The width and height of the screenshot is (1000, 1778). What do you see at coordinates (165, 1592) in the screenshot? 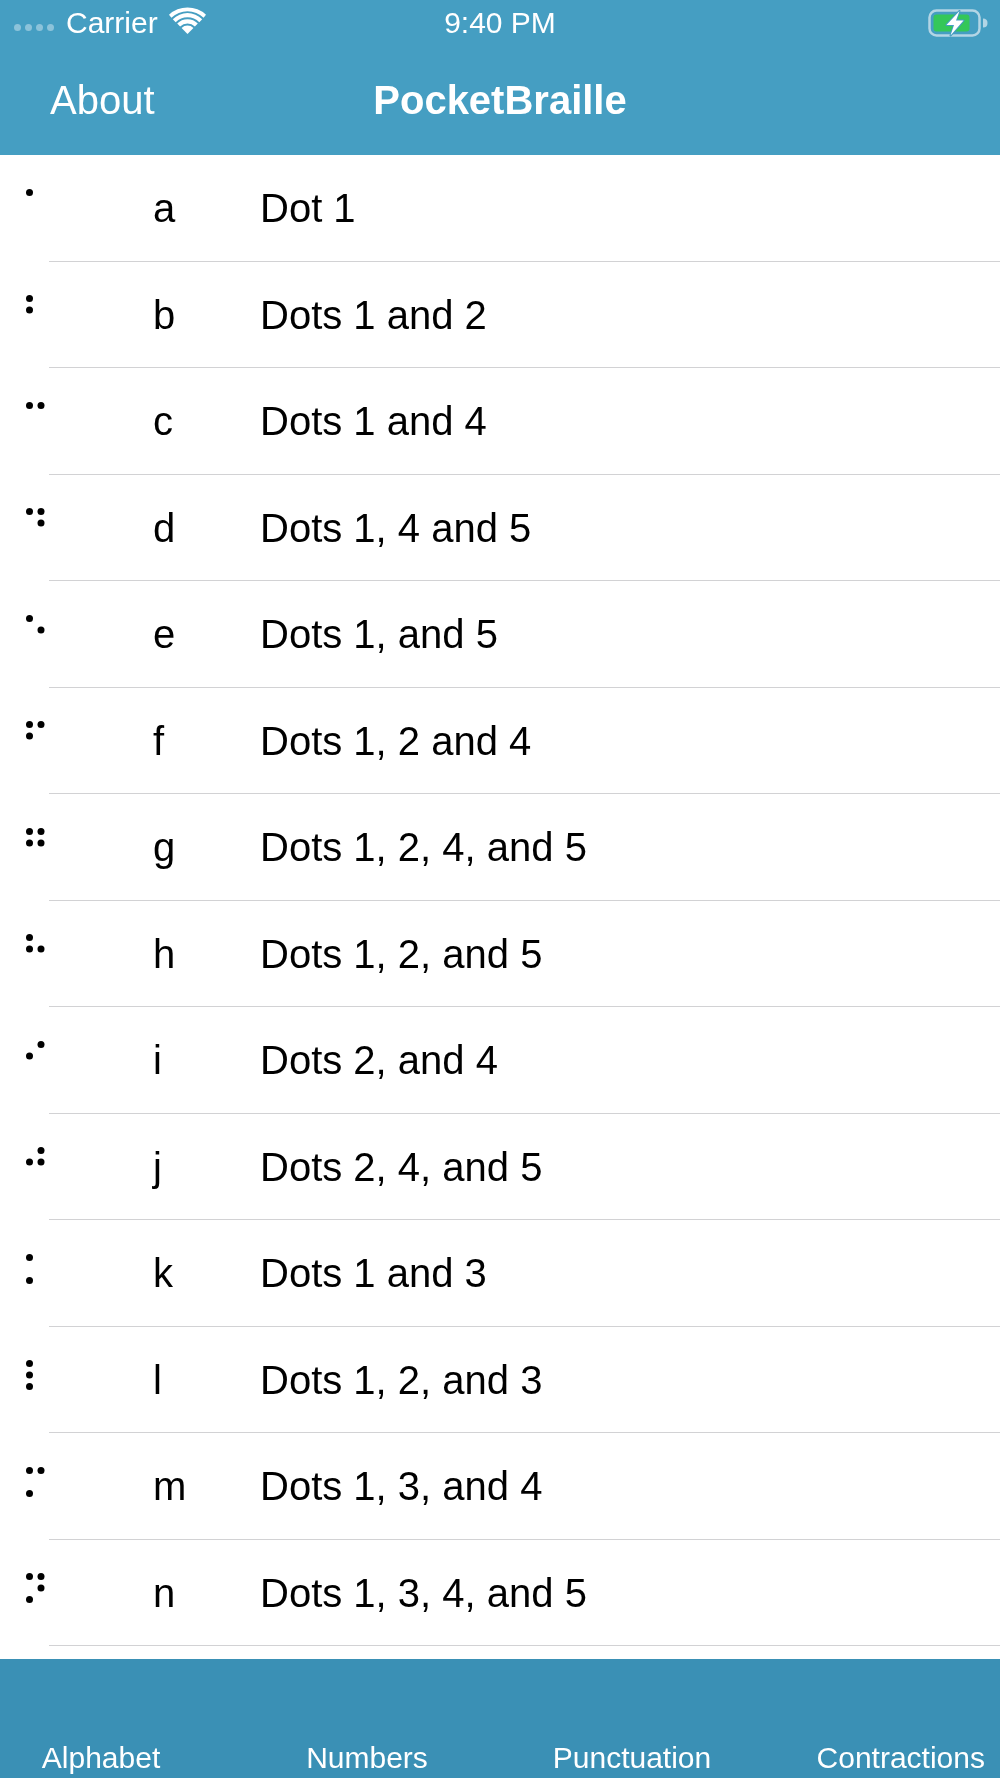
I see `row-letter: n` at bounding box center [165, 1592].